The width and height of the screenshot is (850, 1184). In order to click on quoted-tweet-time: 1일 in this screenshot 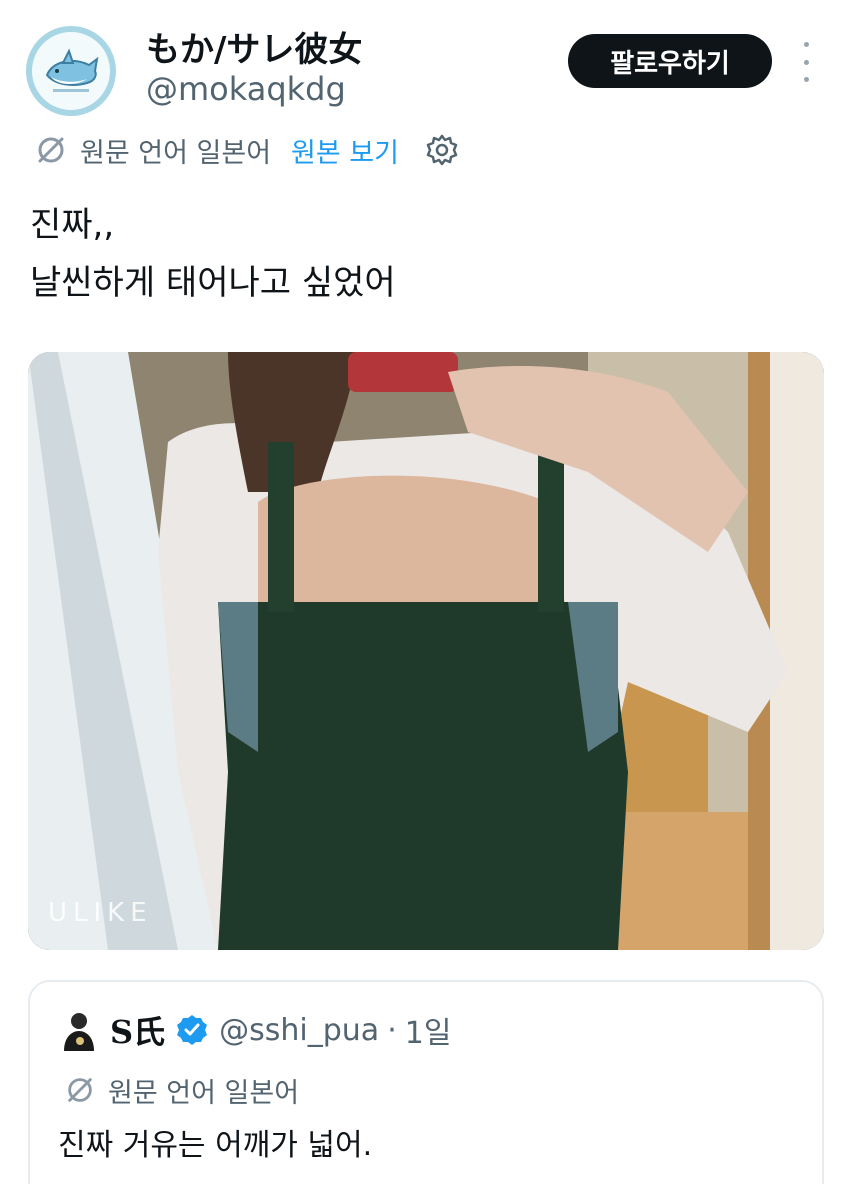, I will do `click(428, 1030)`.